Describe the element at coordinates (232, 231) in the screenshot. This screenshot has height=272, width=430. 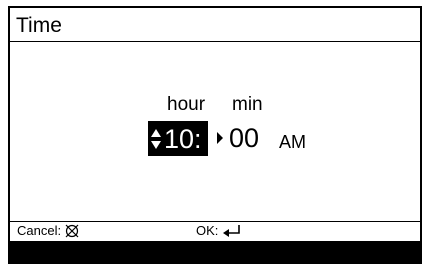
I see `enter-return-icon` at that location.